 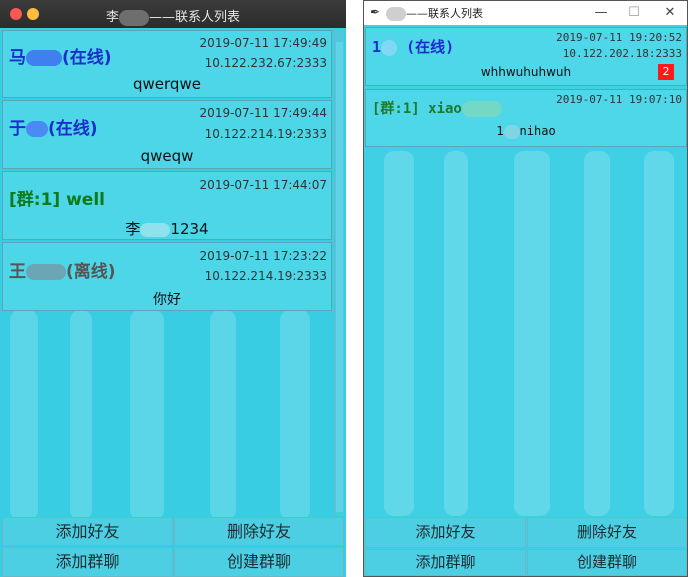 What do you see at coordinates (666, 72) in the screenshot?
I see `unread-count-badge: 2` at bounding box center [666, 72].